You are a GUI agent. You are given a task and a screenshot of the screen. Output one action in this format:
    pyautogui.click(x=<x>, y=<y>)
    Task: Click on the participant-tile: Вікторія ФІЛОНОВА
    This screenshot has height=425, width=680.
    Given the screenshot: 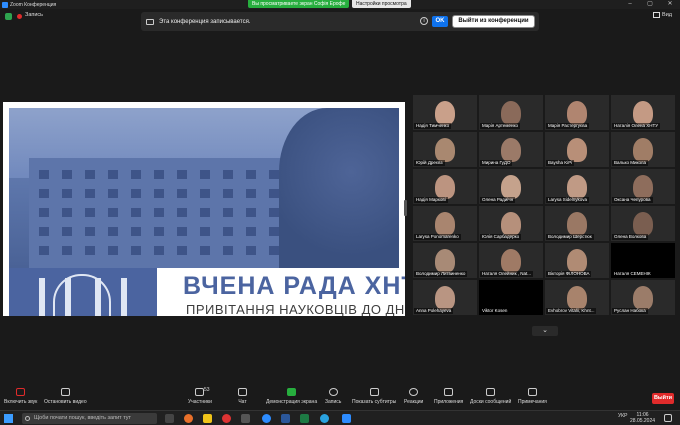 What is the action you would take?
    pyautogui.click(x=577, y=260)
    